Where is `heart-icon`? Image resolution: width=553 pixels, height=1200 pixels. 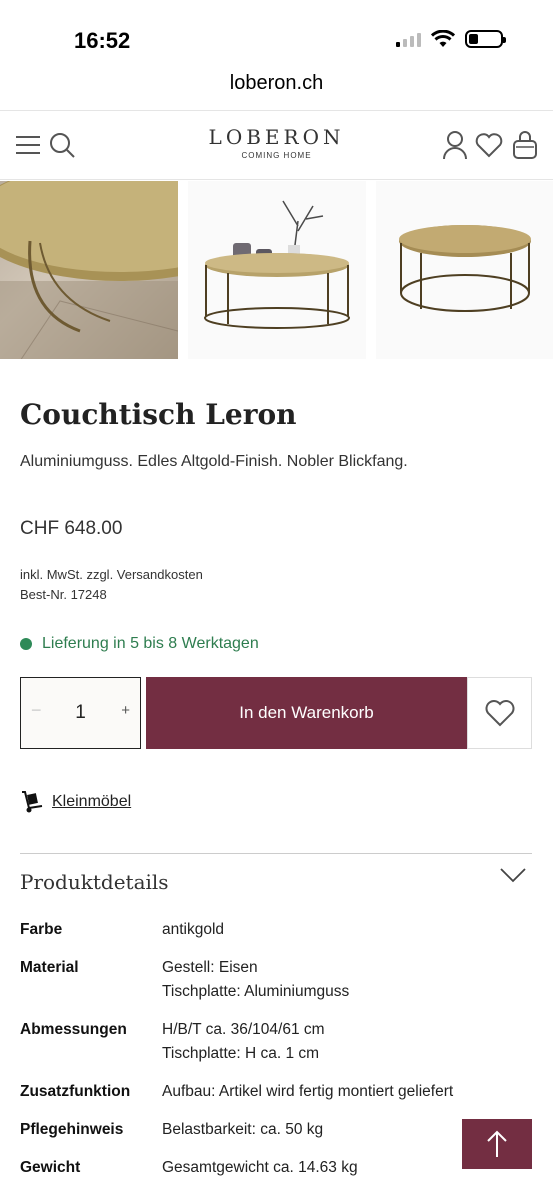 heart-icon is located at coordinates (499, 713).